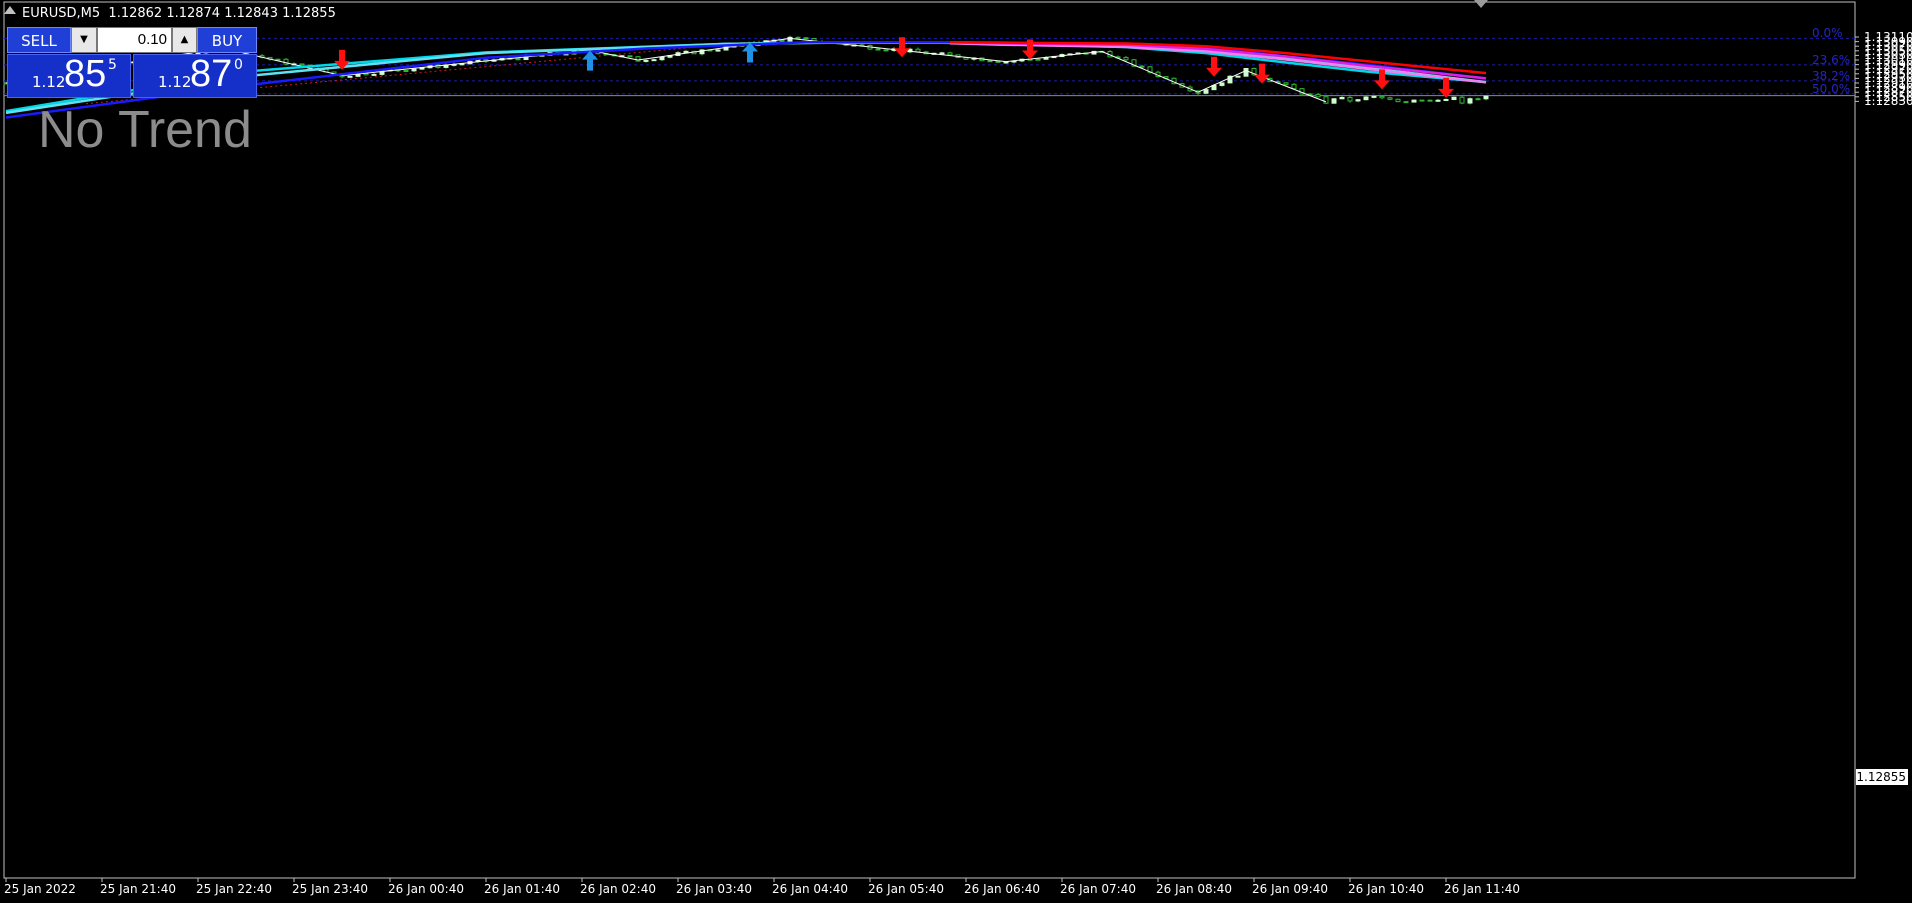  Describe the element at coordinates (112, 65) in the screenshot. I see `sell-price-fraction: 5` at that location.